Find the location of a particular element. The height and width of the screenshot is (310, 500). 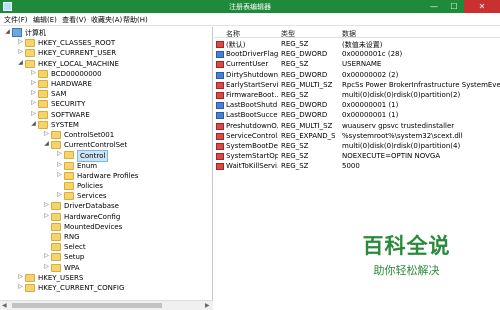

tree-node-label: HKEY_LOCAL_MACHINE is located at coordinates (78, 64).